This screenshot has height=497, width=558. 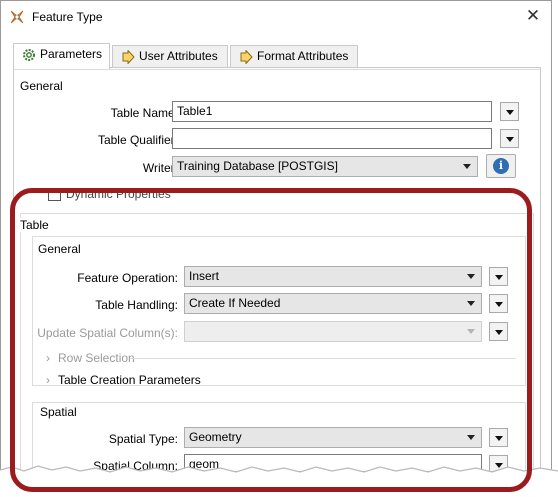 I want to click on row-selection-expander: › Row Selection, so click(x=90, y=358).